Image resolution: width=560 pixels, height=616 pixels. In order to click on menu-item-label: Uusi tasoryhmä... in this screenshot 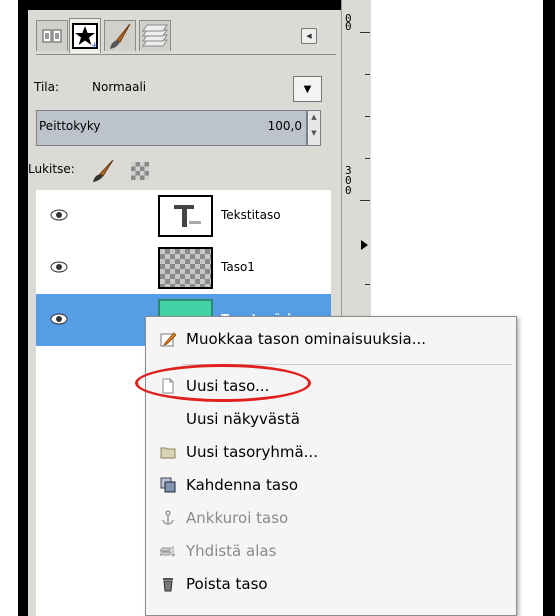, I will do `click(252, 452)`.